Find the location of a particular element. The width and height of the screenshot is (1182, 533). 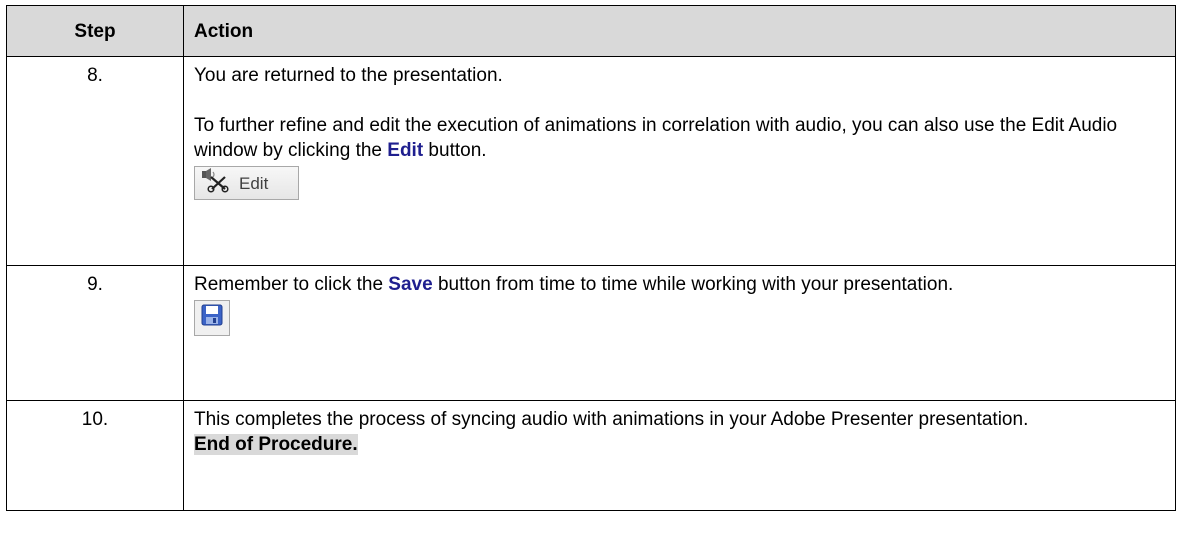

step-number: 9. is located at coordinates (95, 333).